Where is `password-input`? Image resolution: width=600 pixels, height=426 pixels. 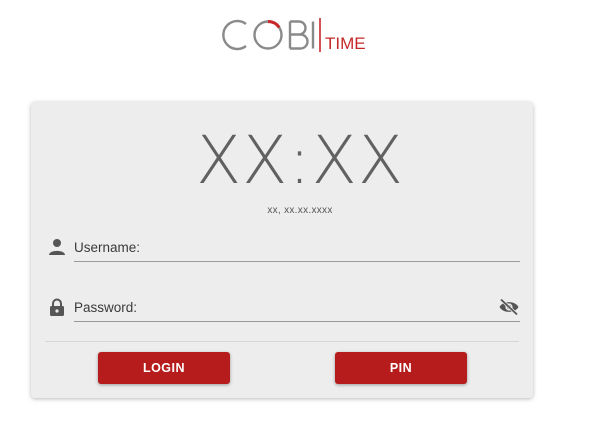 password-input is located at coordinates (285, 307).